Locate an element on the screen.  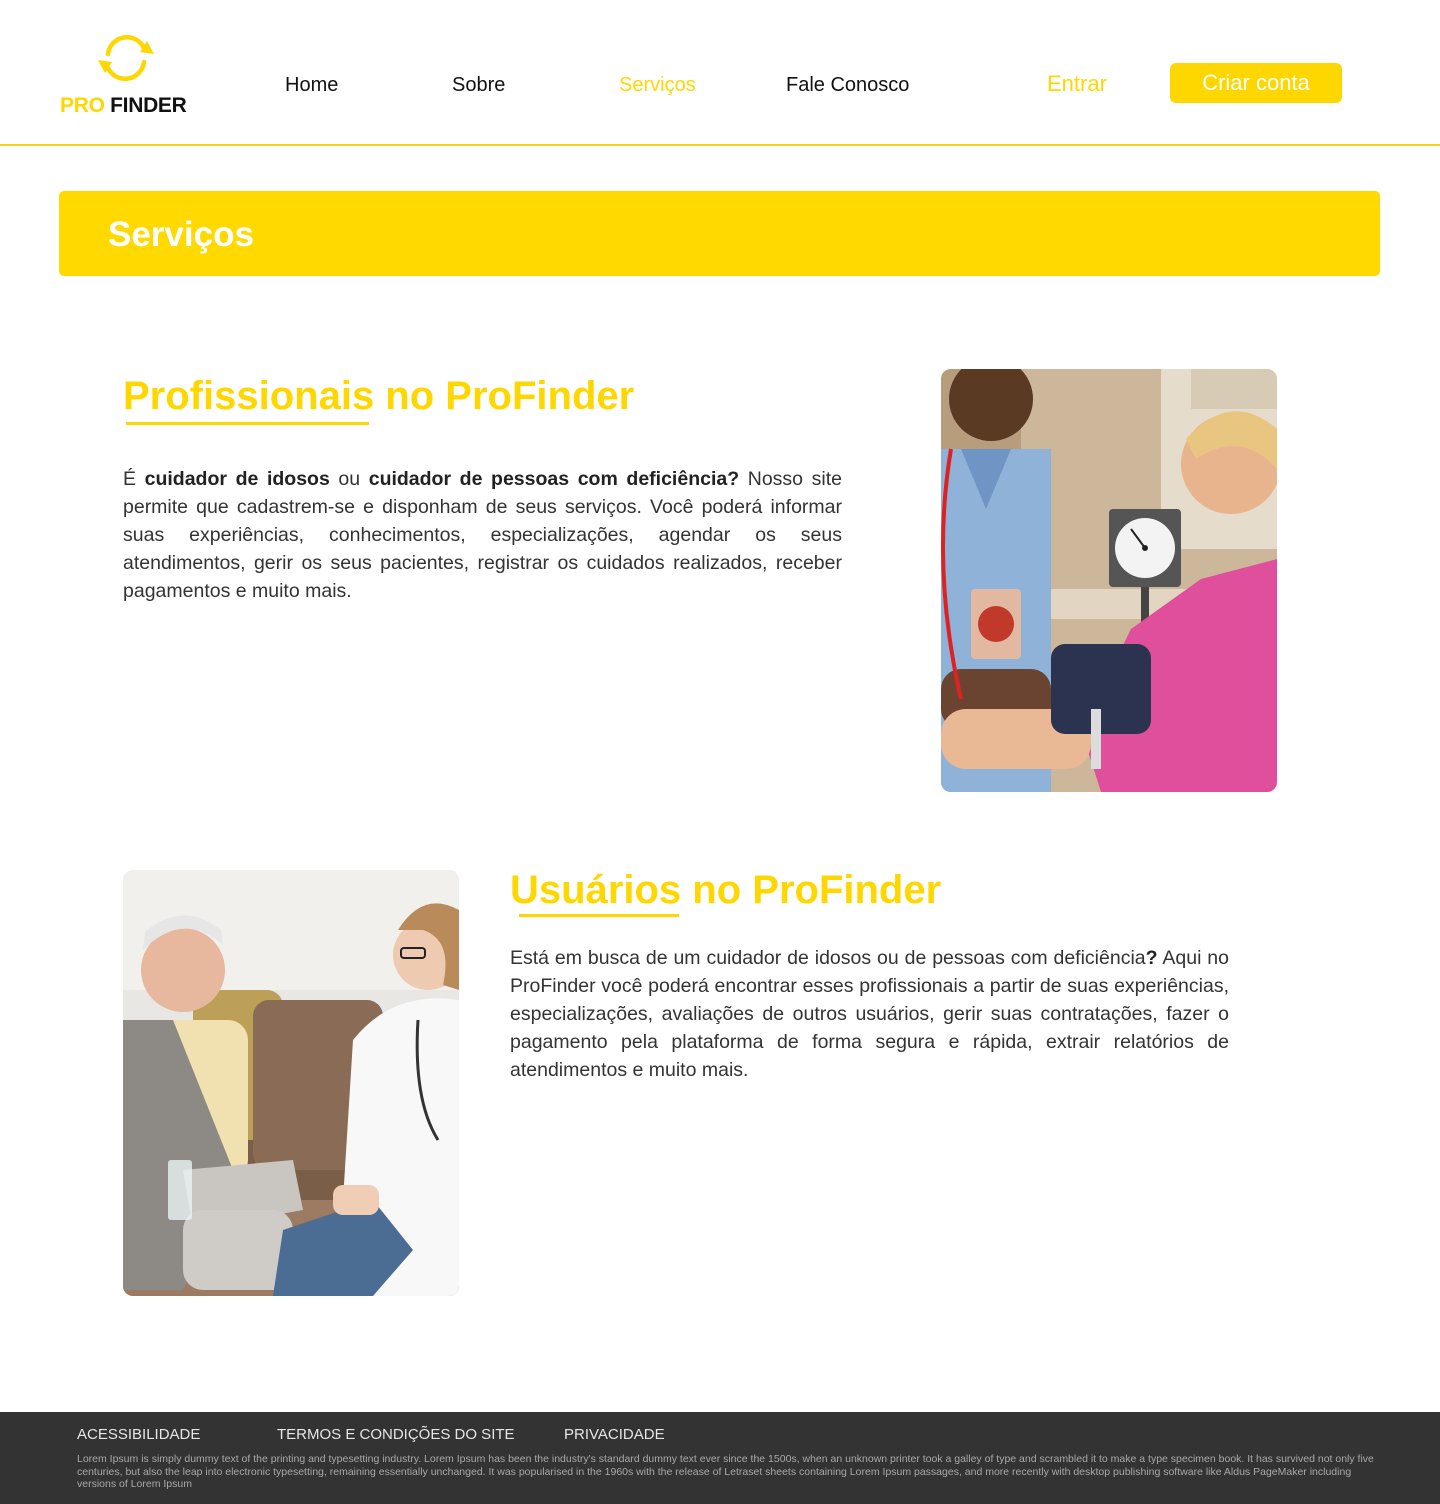
users-title: Usuários no ProFinder is located at coordinates (726, 890).